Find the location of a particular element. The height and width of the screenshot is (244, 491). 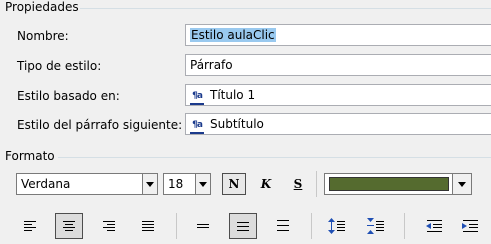

based-on-label: Estilo basado en: is located at coordinates (68, 96).